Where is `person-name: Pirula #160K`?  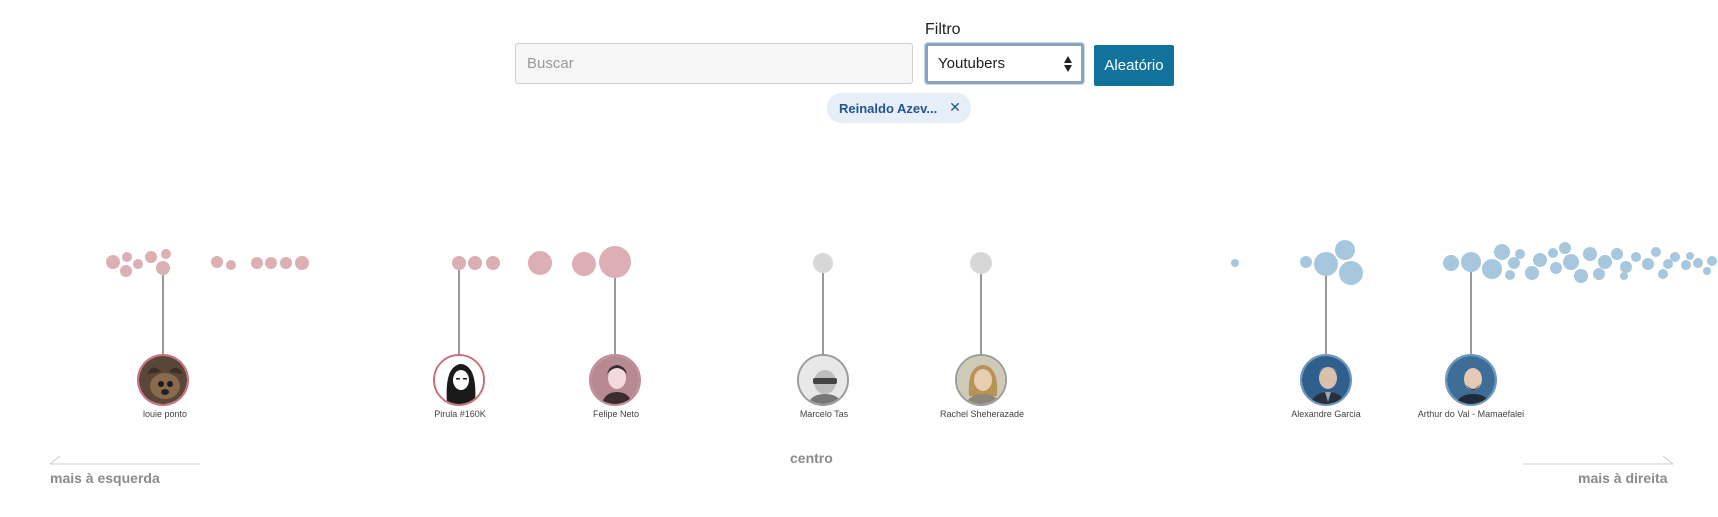 person-name: Pirula #160K is located at coordinates (460, 414).